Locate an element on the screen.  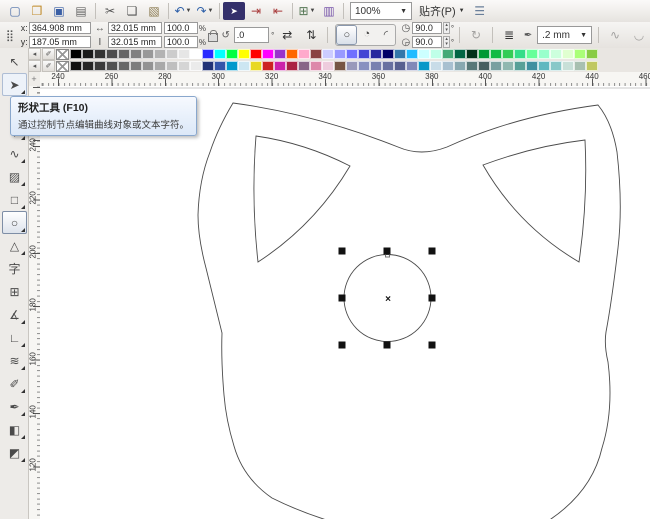
scale-horizontal-field: 100.0 is located at coordinates (180, 28).